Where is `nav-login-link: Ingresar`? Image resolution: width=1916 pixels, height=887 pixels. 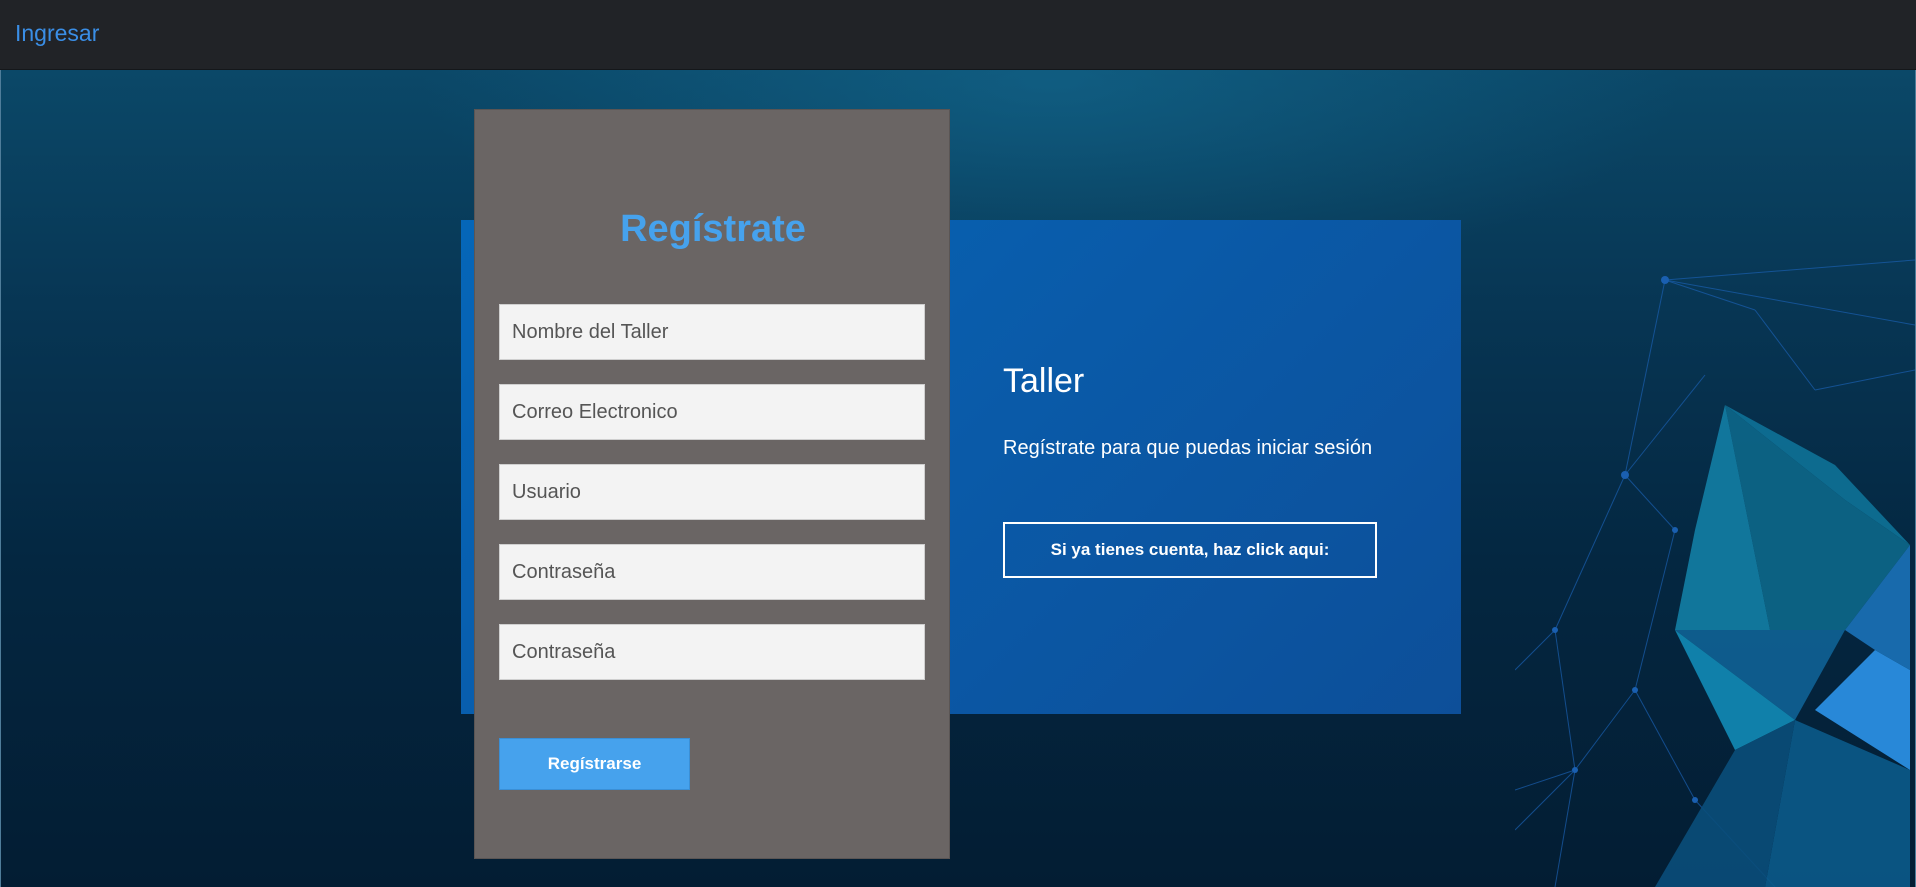 nav-login-link: Ingresar is located at coordinates (57, 33).